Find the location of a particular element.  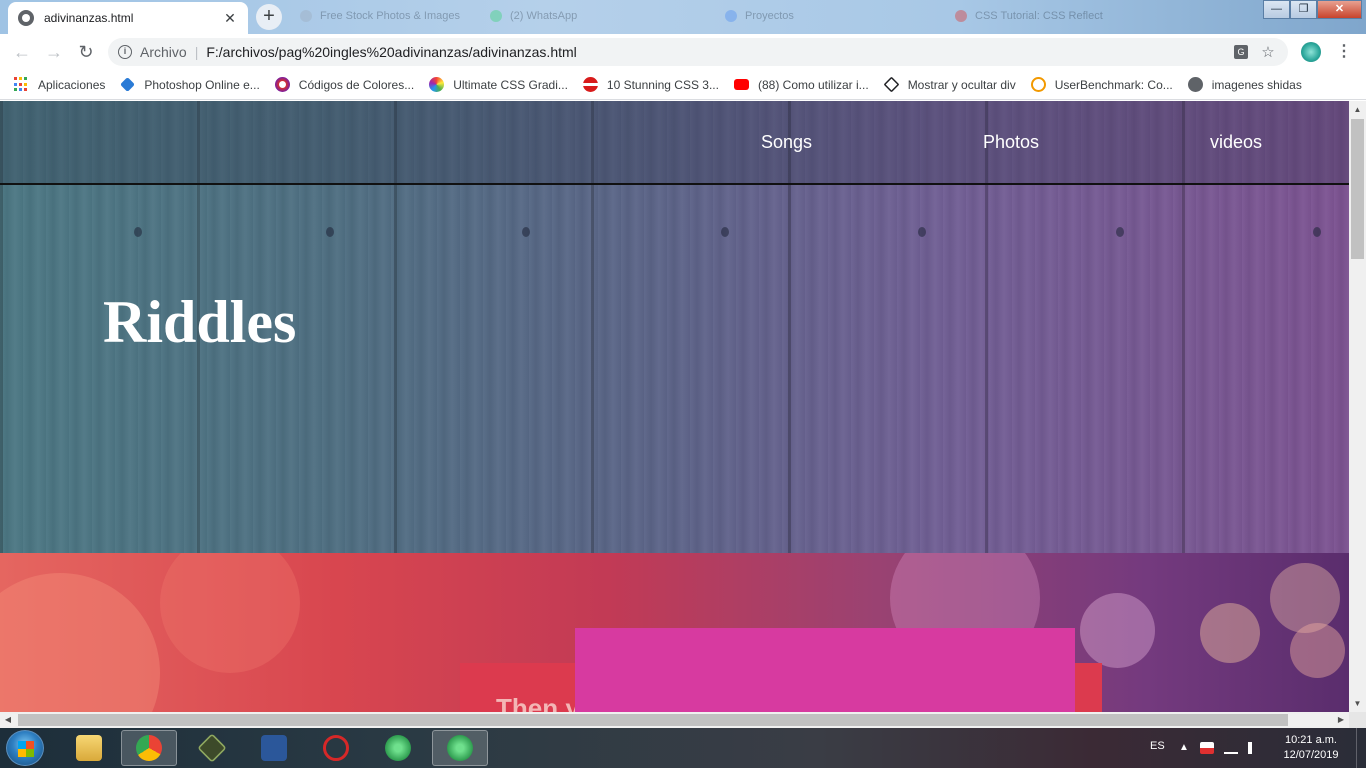

vertical-scrollbar: ▲ ▼ is located at coordinates (1357, 406).